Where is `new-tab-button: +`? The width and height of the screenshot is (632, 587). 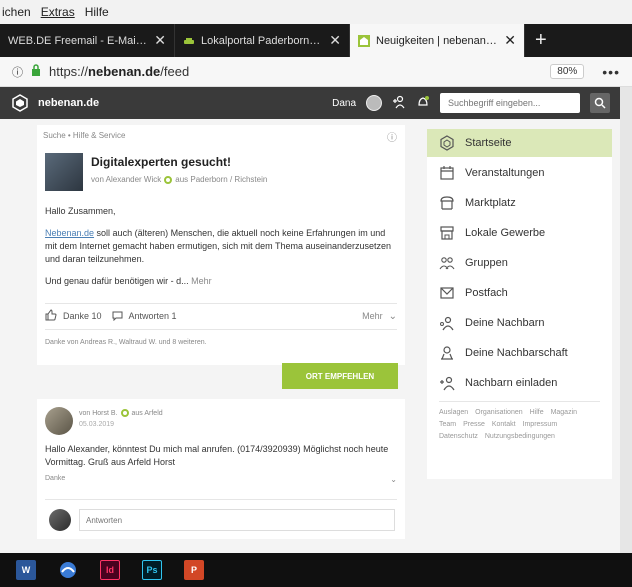 new-tab-button: + is located at coordinates (541, 40).